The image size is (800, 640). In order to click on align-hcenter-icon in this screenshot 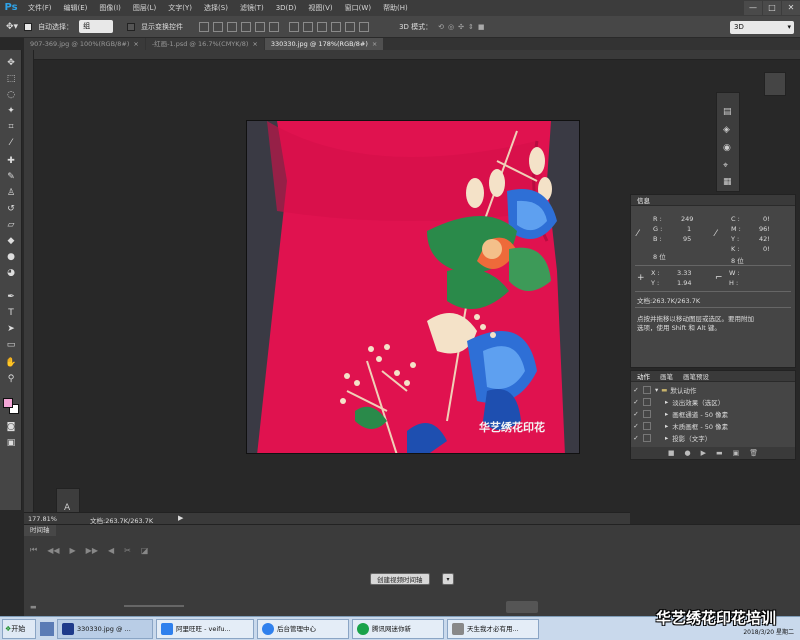, I will do `click(260, 26)`.